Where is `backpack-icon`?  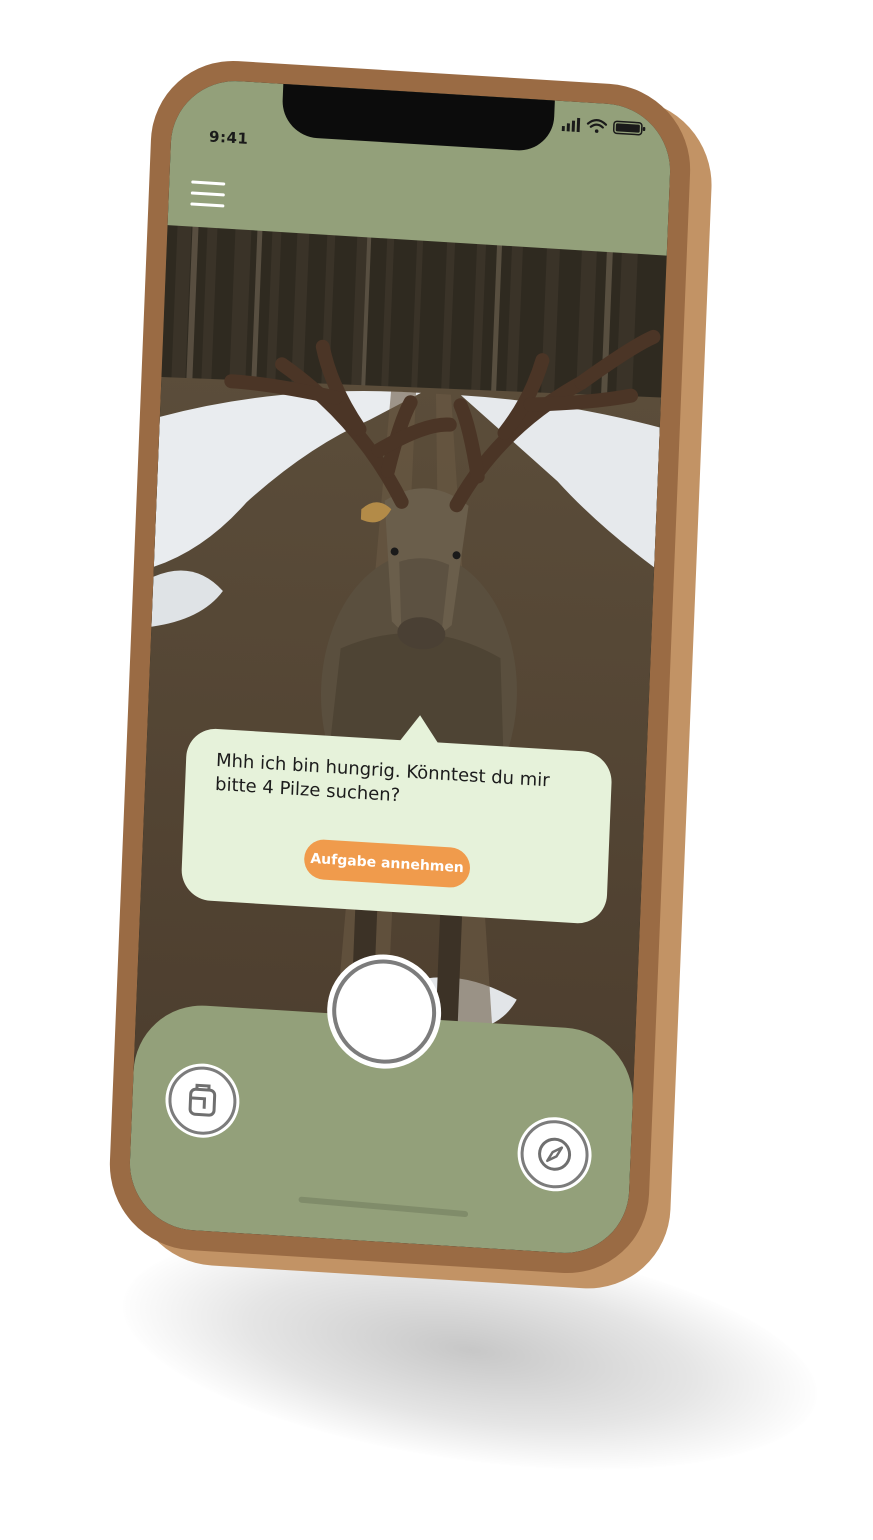
backpack-icon is located at coordinates (202, 1100).